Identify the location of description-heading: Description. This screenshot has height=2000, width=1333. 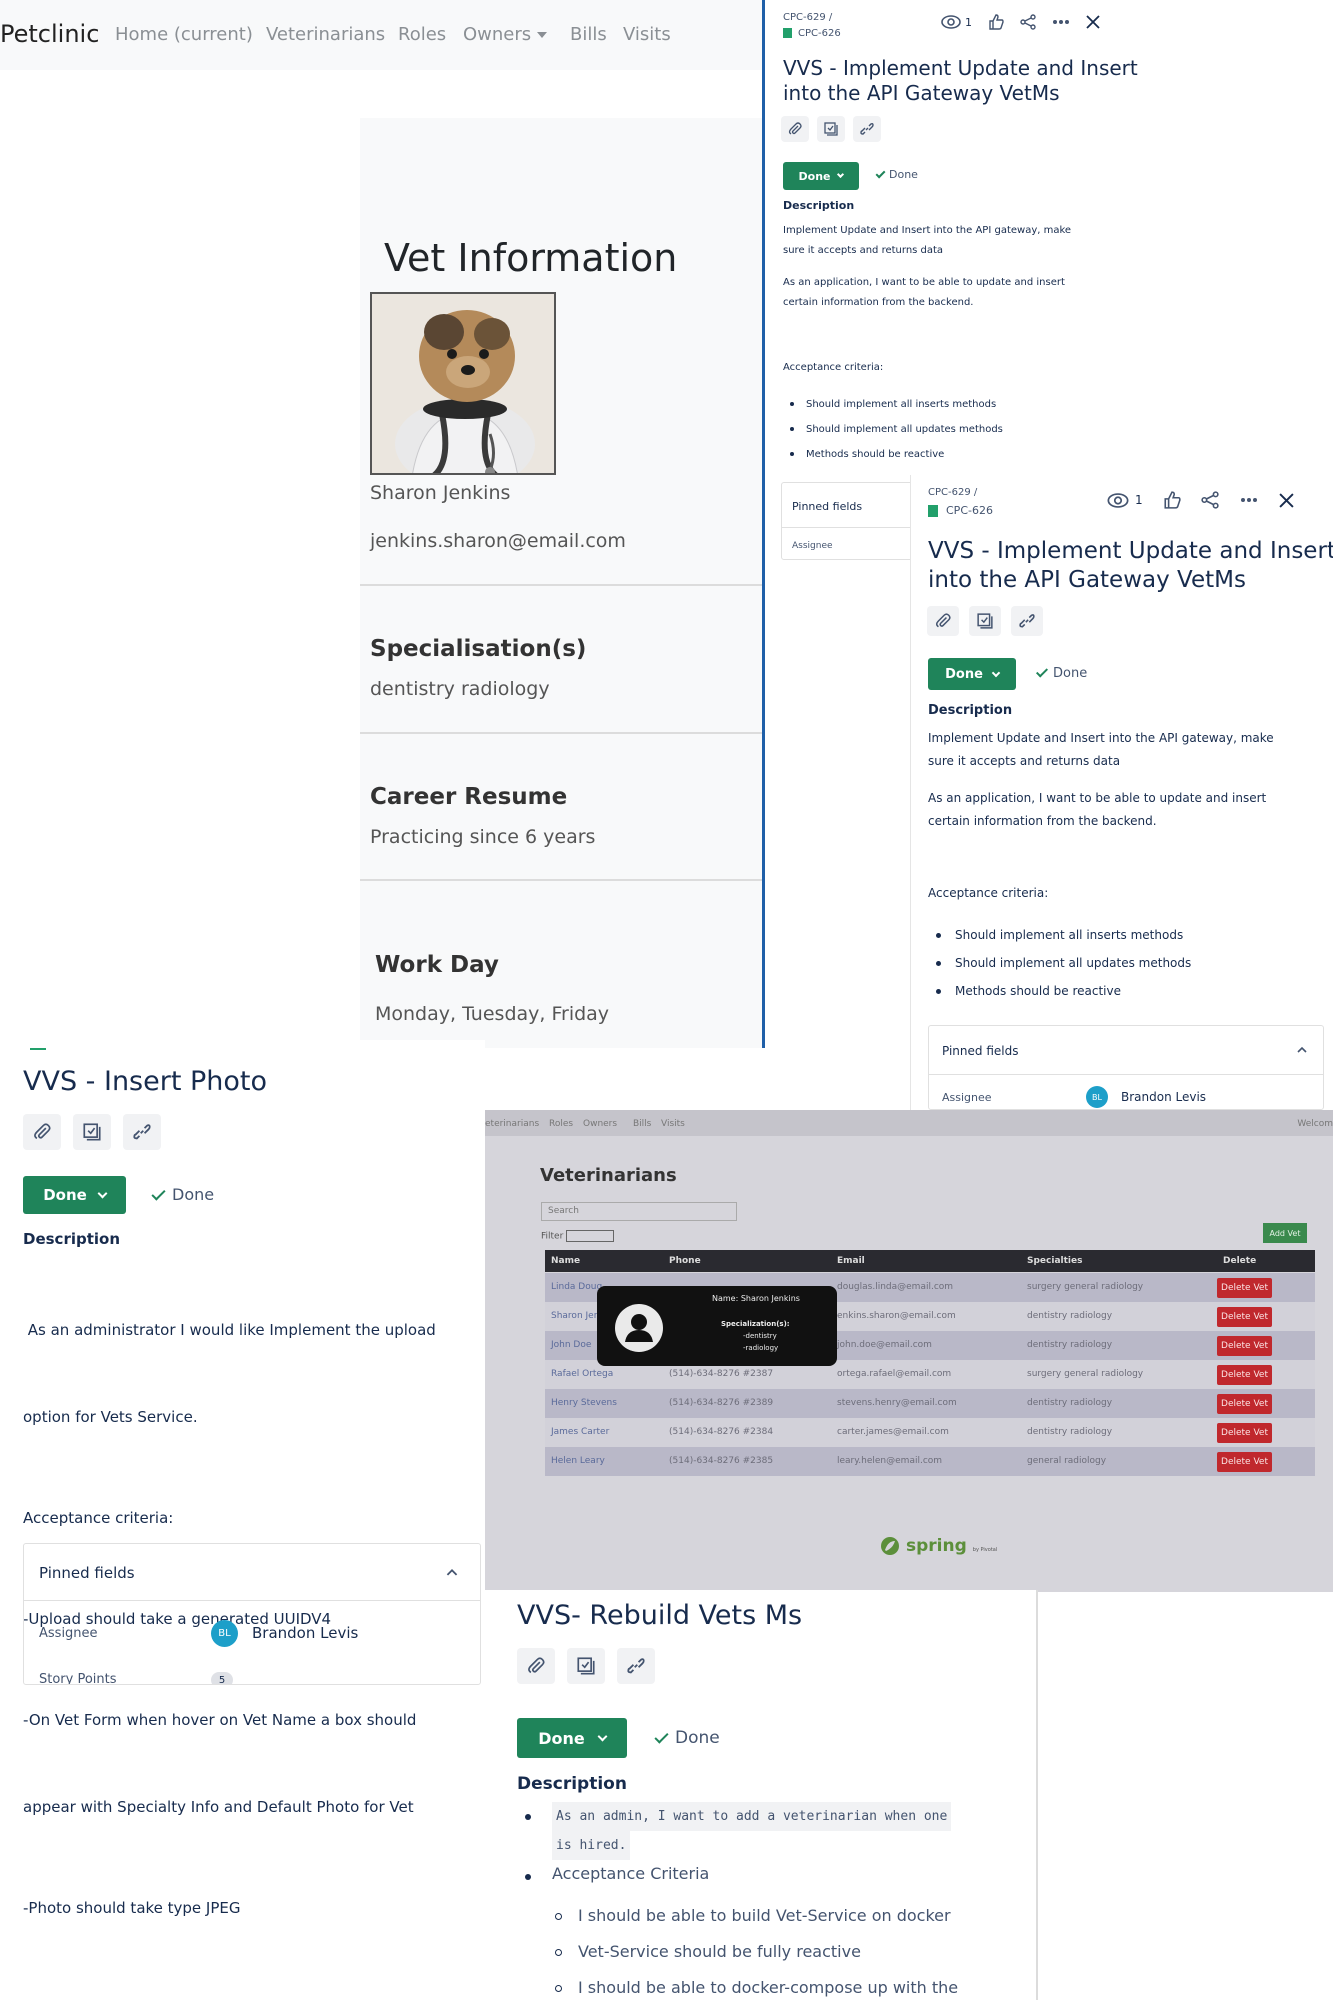
(572, 1784).